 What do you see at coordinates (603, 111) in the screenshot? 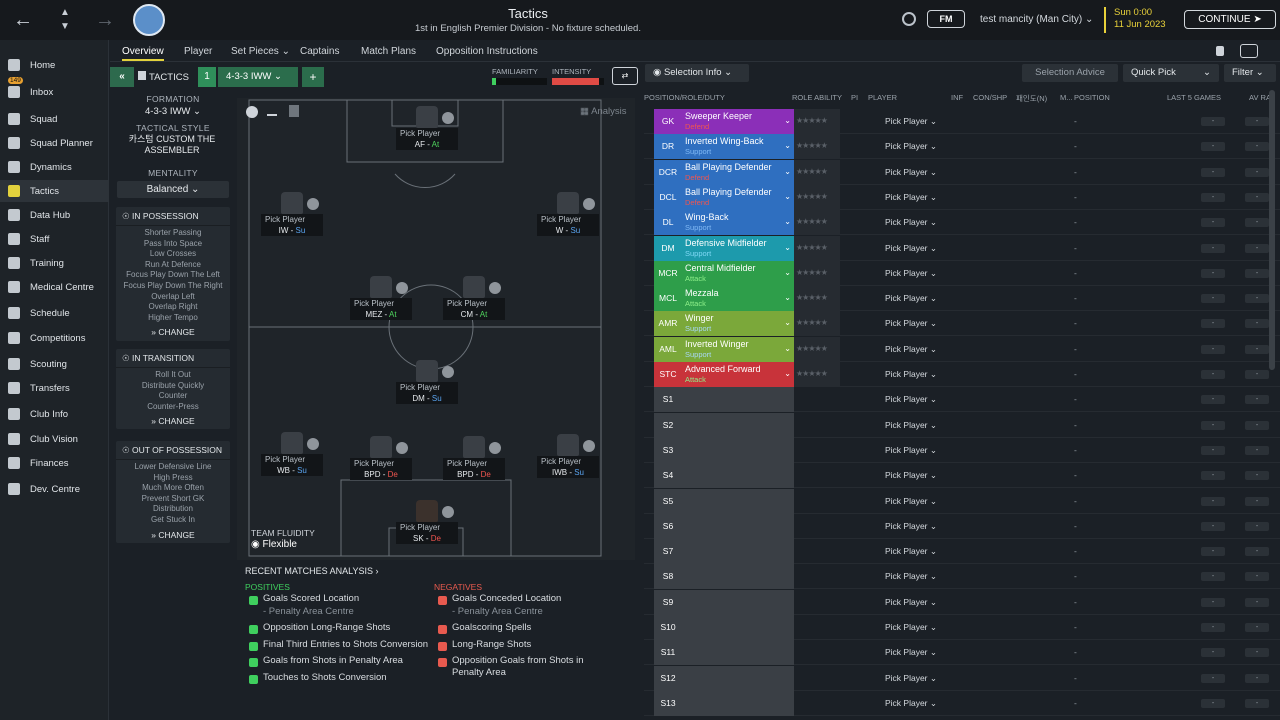
I see `analysis-button: ▦ Analysis` at bounding box center [603, 111].